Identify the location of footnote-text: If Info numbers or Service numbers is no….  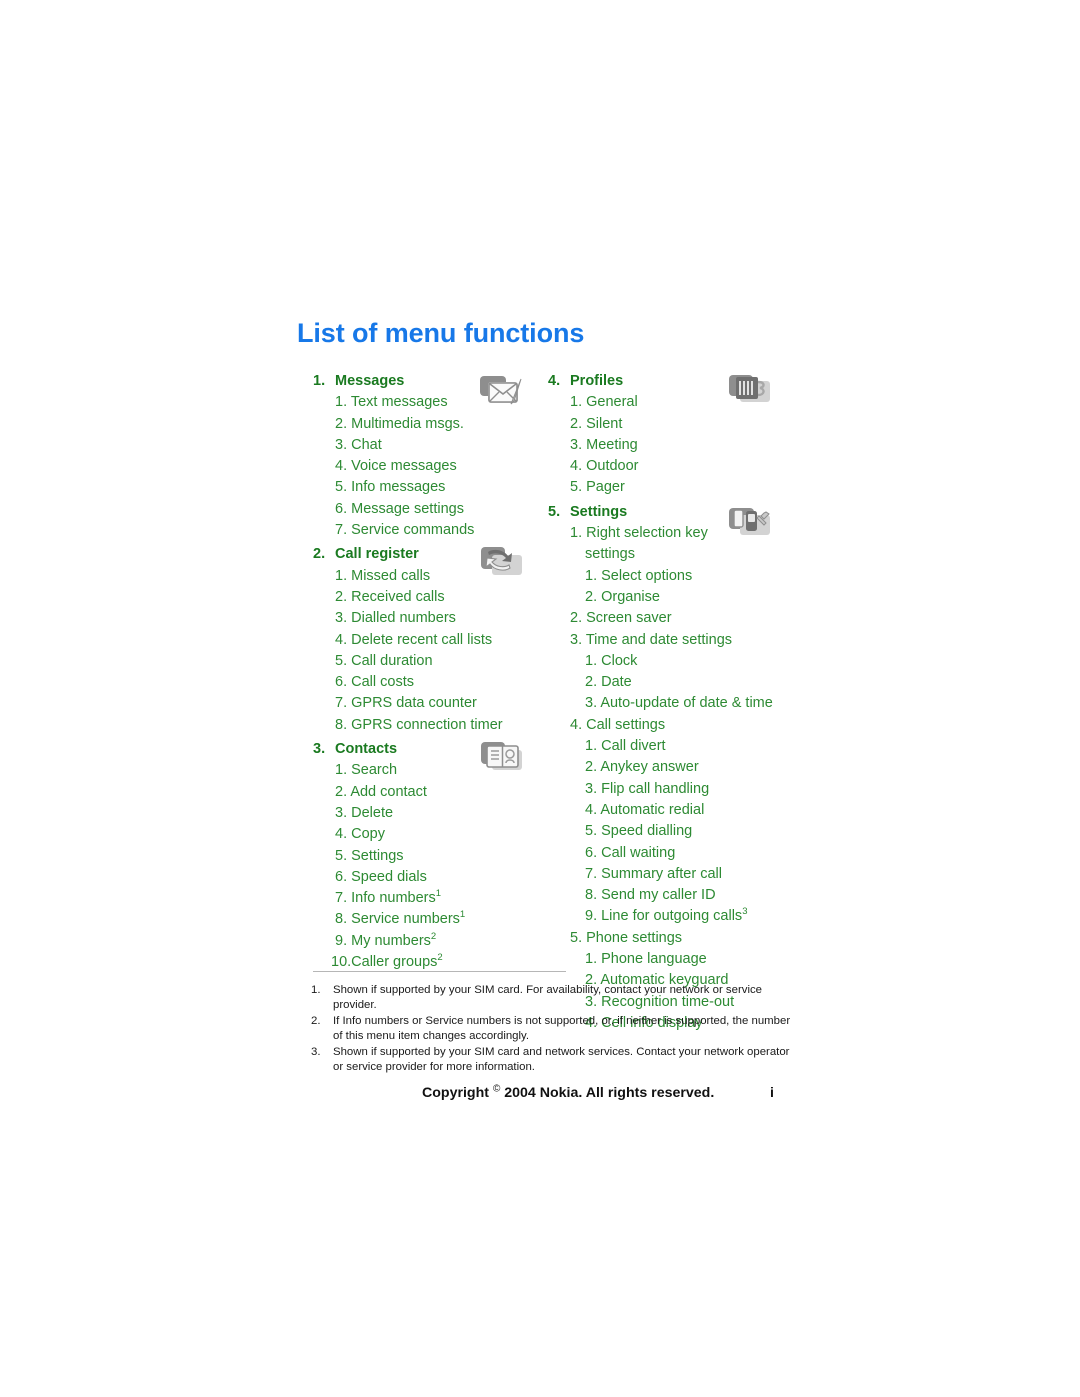
(562, 1028).